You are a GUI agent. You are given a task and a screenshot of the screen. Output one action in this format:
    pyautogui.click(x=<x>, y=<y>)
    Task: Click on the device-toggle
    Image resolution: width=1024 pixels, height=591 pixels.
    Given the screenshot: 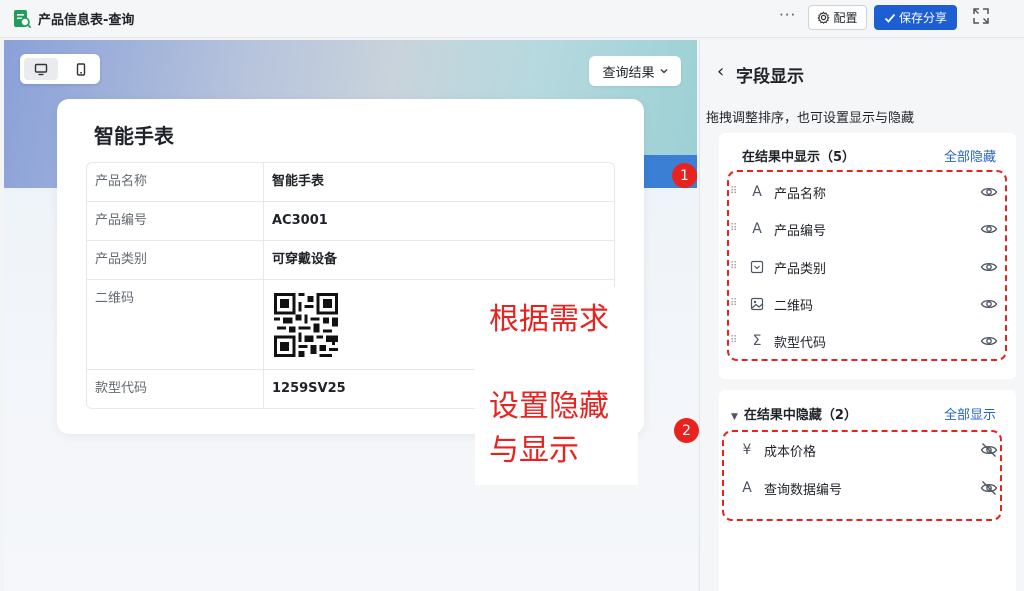 What is the action you would take?
    pyautogui.click(x=60, y=69)
    